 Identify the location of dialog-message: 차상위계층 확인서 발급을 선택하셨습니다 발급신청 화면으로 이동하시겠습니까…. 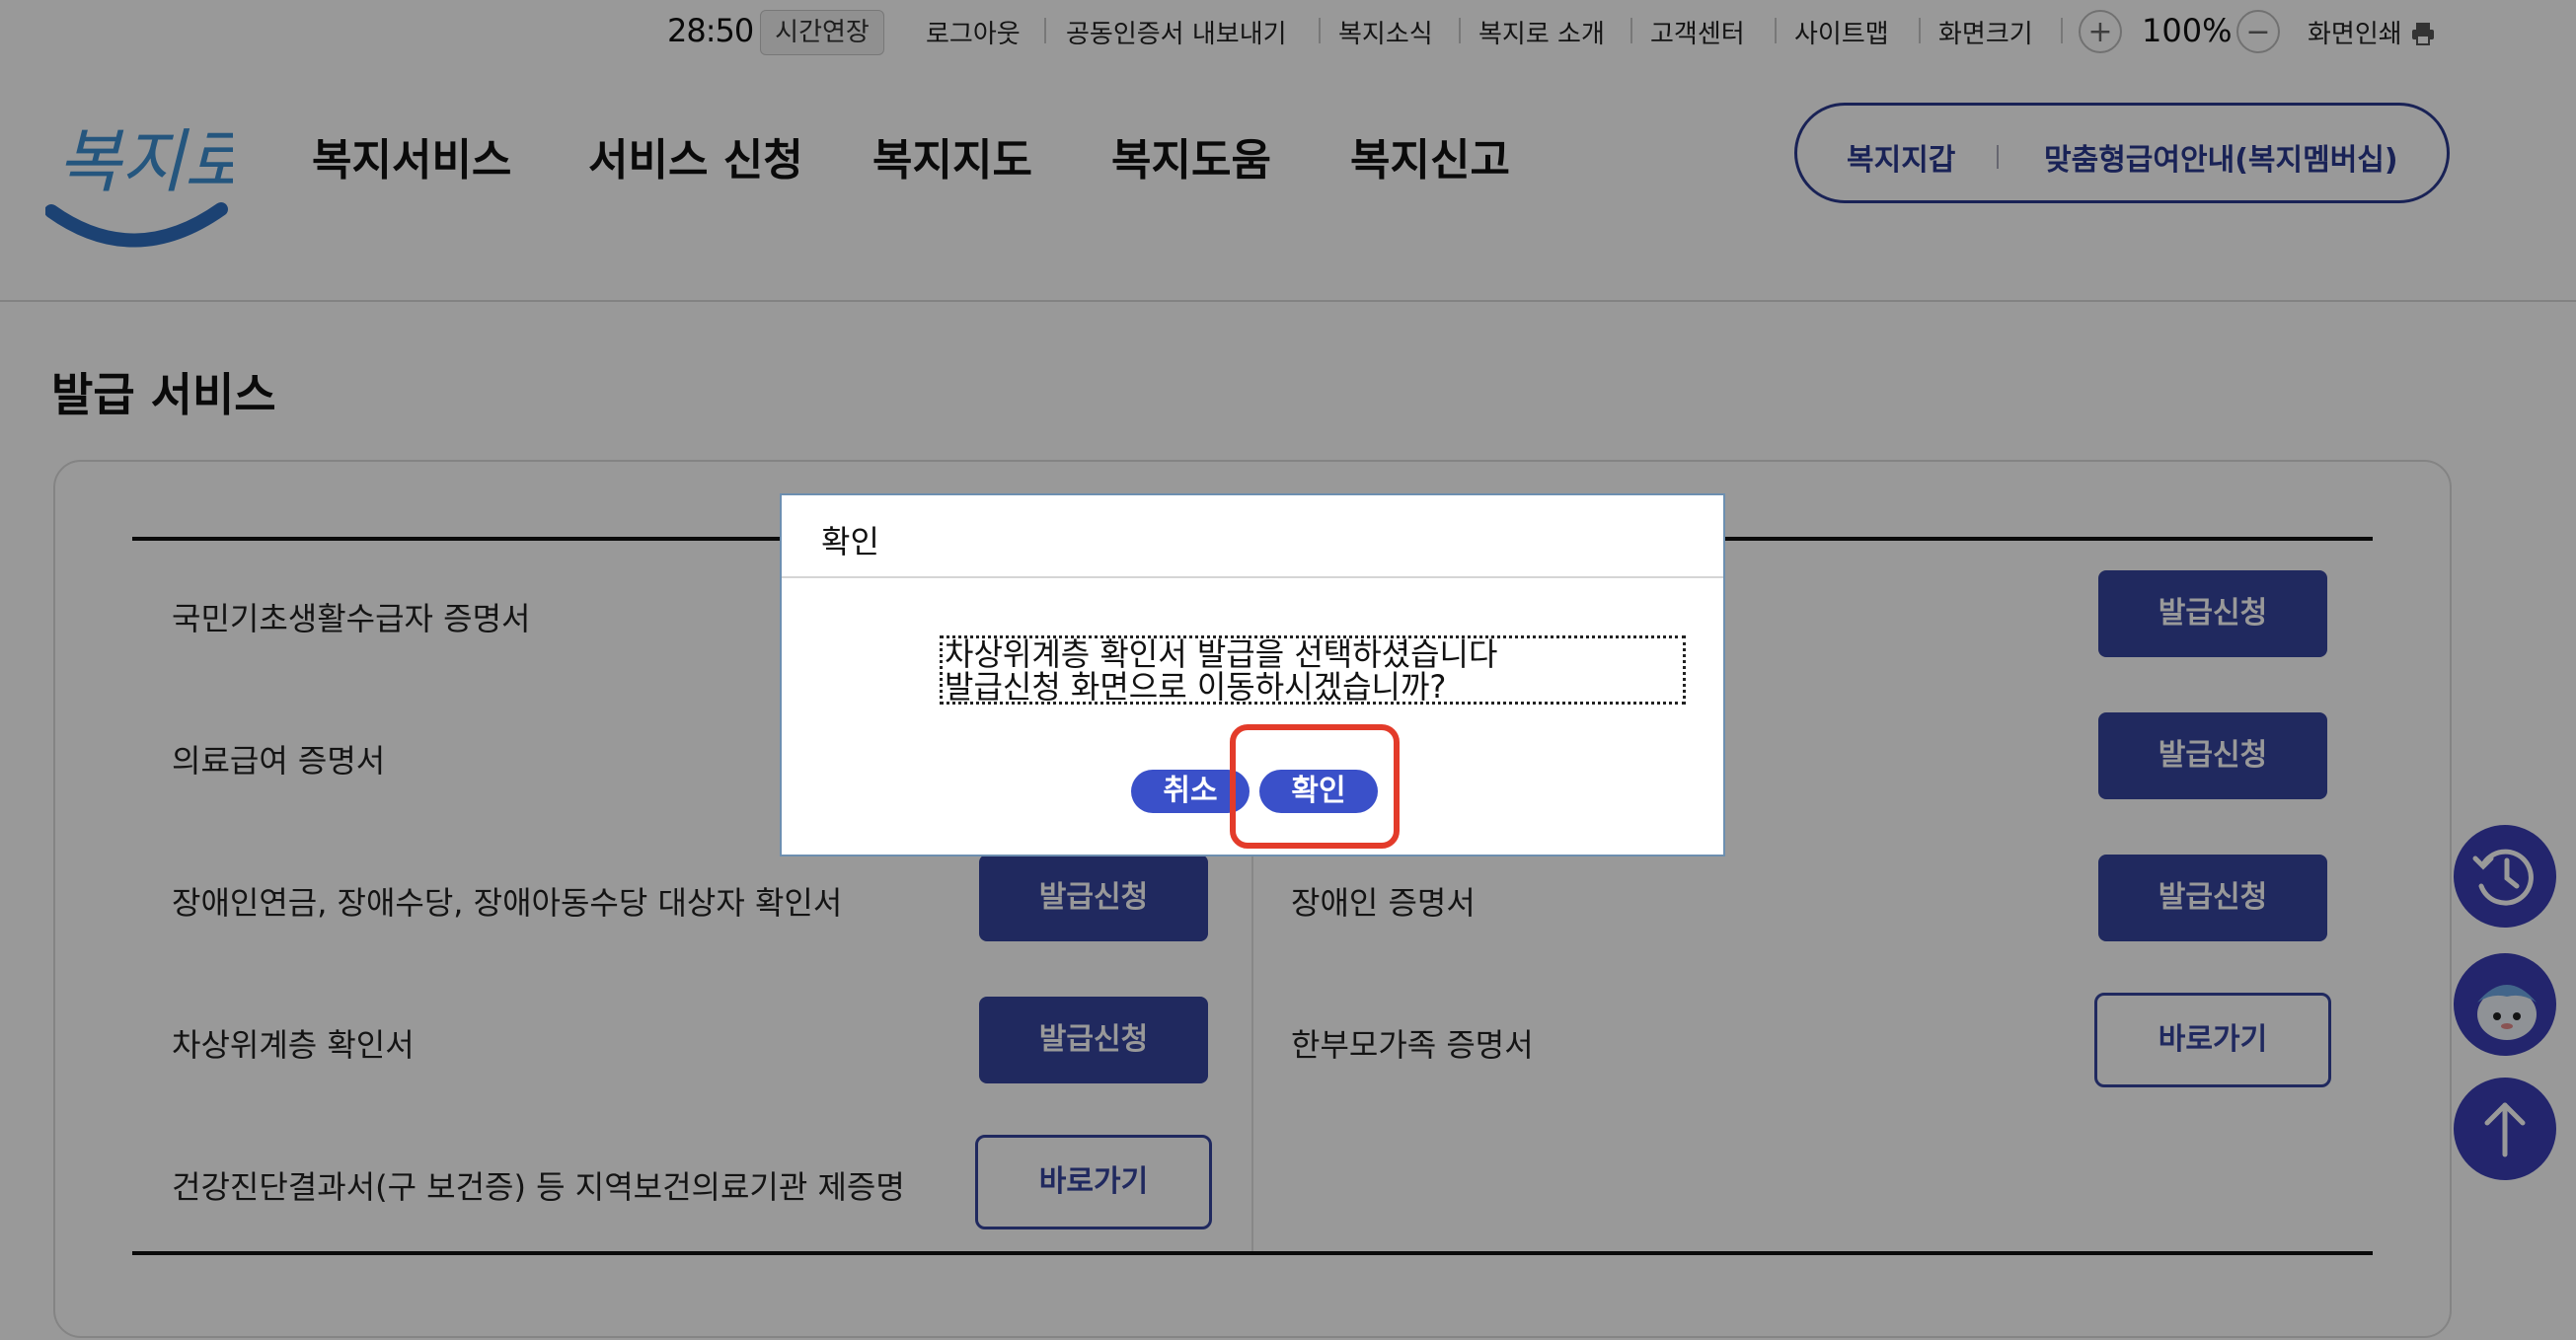
(1313, 670).